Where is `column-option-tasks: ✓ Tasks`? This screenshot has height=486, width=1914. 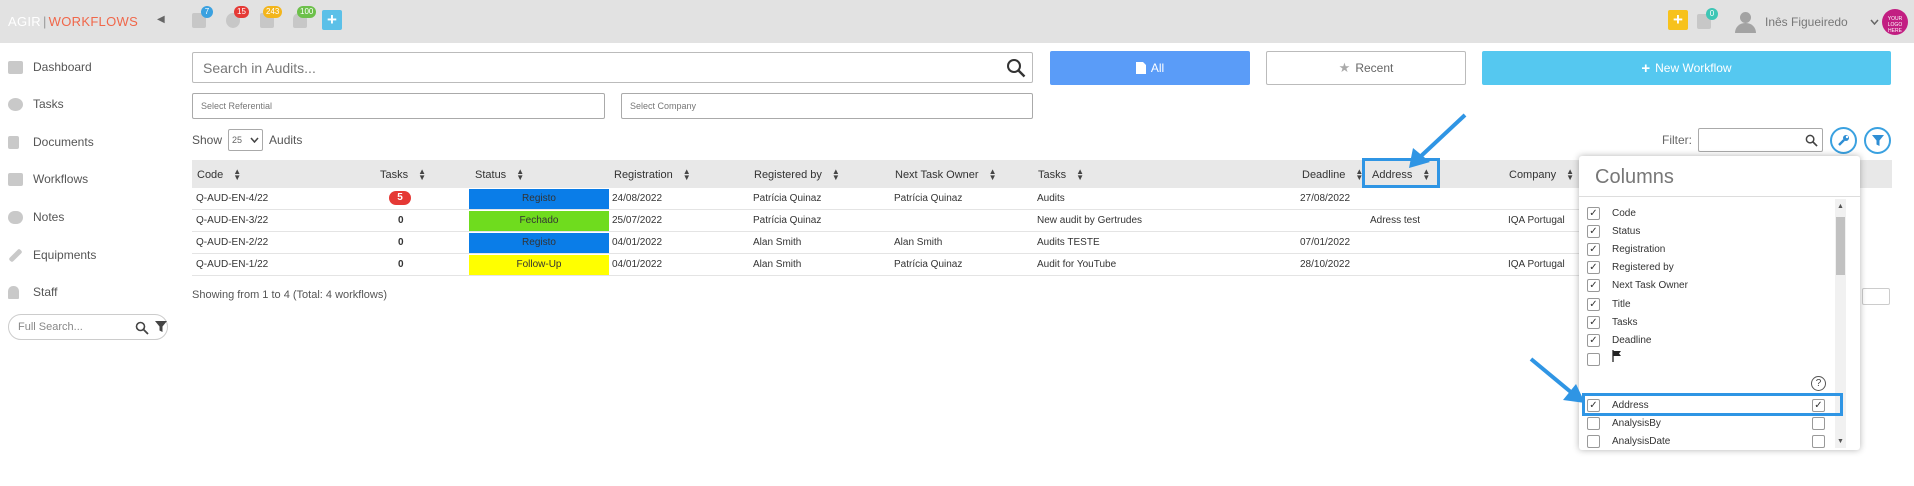
column-option-tasks: ✓ Tasks is located at coordinates (1612, 322).